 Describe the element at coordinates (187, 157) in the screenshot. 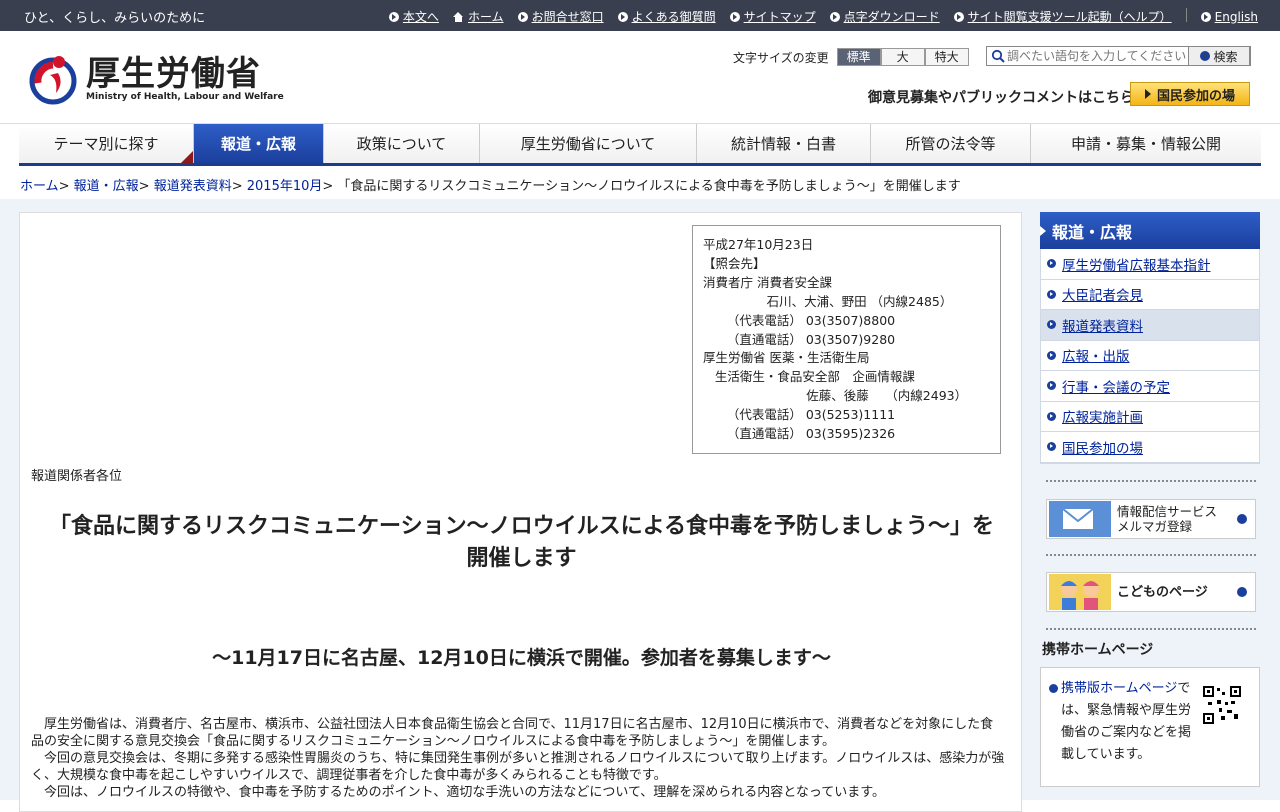

I see `dropdown-corner-icon` at that location.